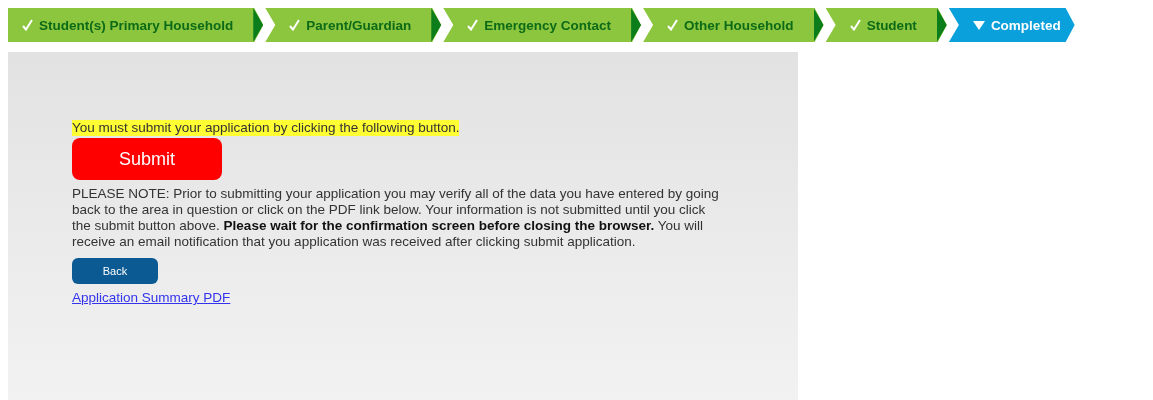  What do you see at coordinates (542, 25) in the screenshot?
I see `progress-step: Emergency Contact` at bounding box center [542, 25].